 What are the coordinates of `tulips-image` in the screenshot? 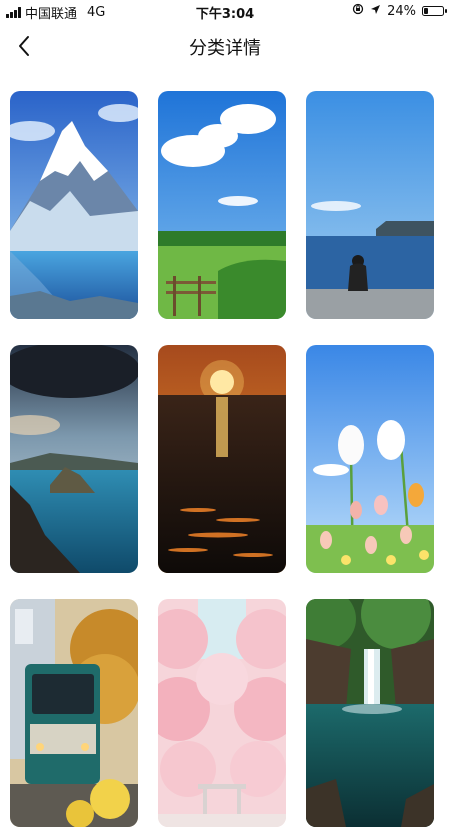 It's located at (370, 459).